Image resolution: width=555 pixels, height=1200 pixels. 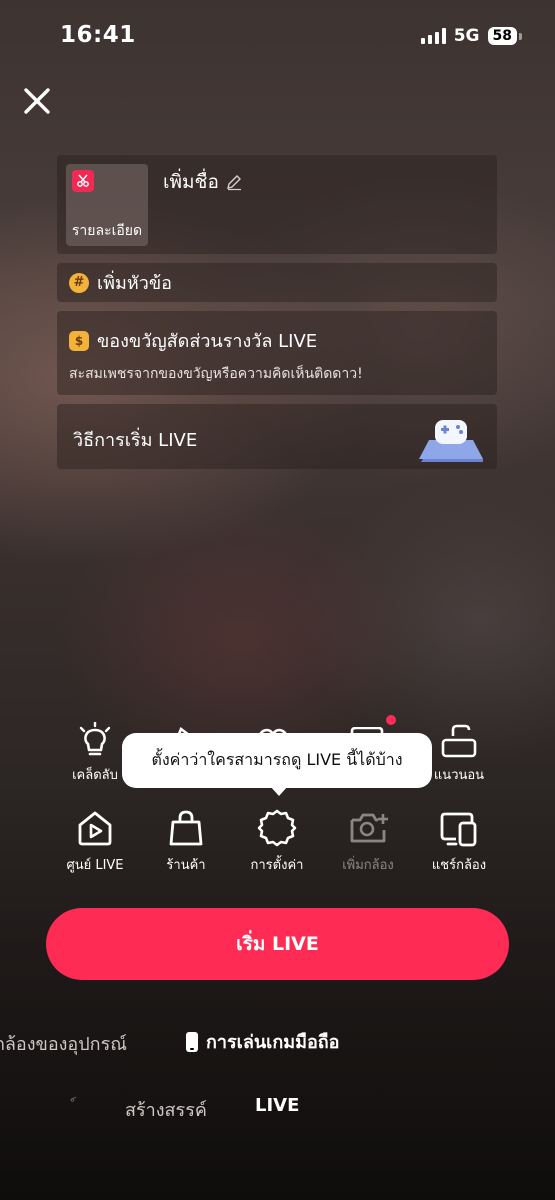 I want to click on battery-indicator: 58, so click(x=505, y=36).